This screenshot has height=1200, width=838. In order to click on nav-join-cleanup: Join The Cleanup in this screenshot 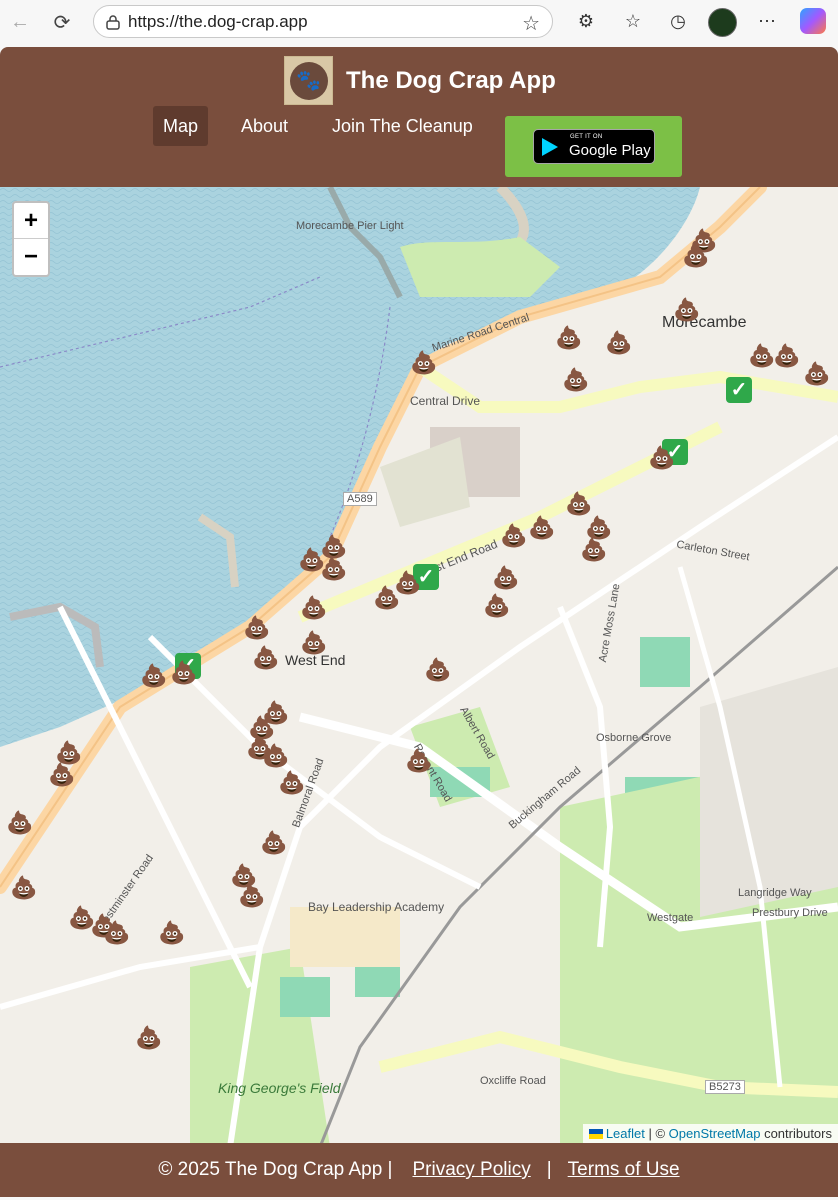, I will do `click(402, 126)`.